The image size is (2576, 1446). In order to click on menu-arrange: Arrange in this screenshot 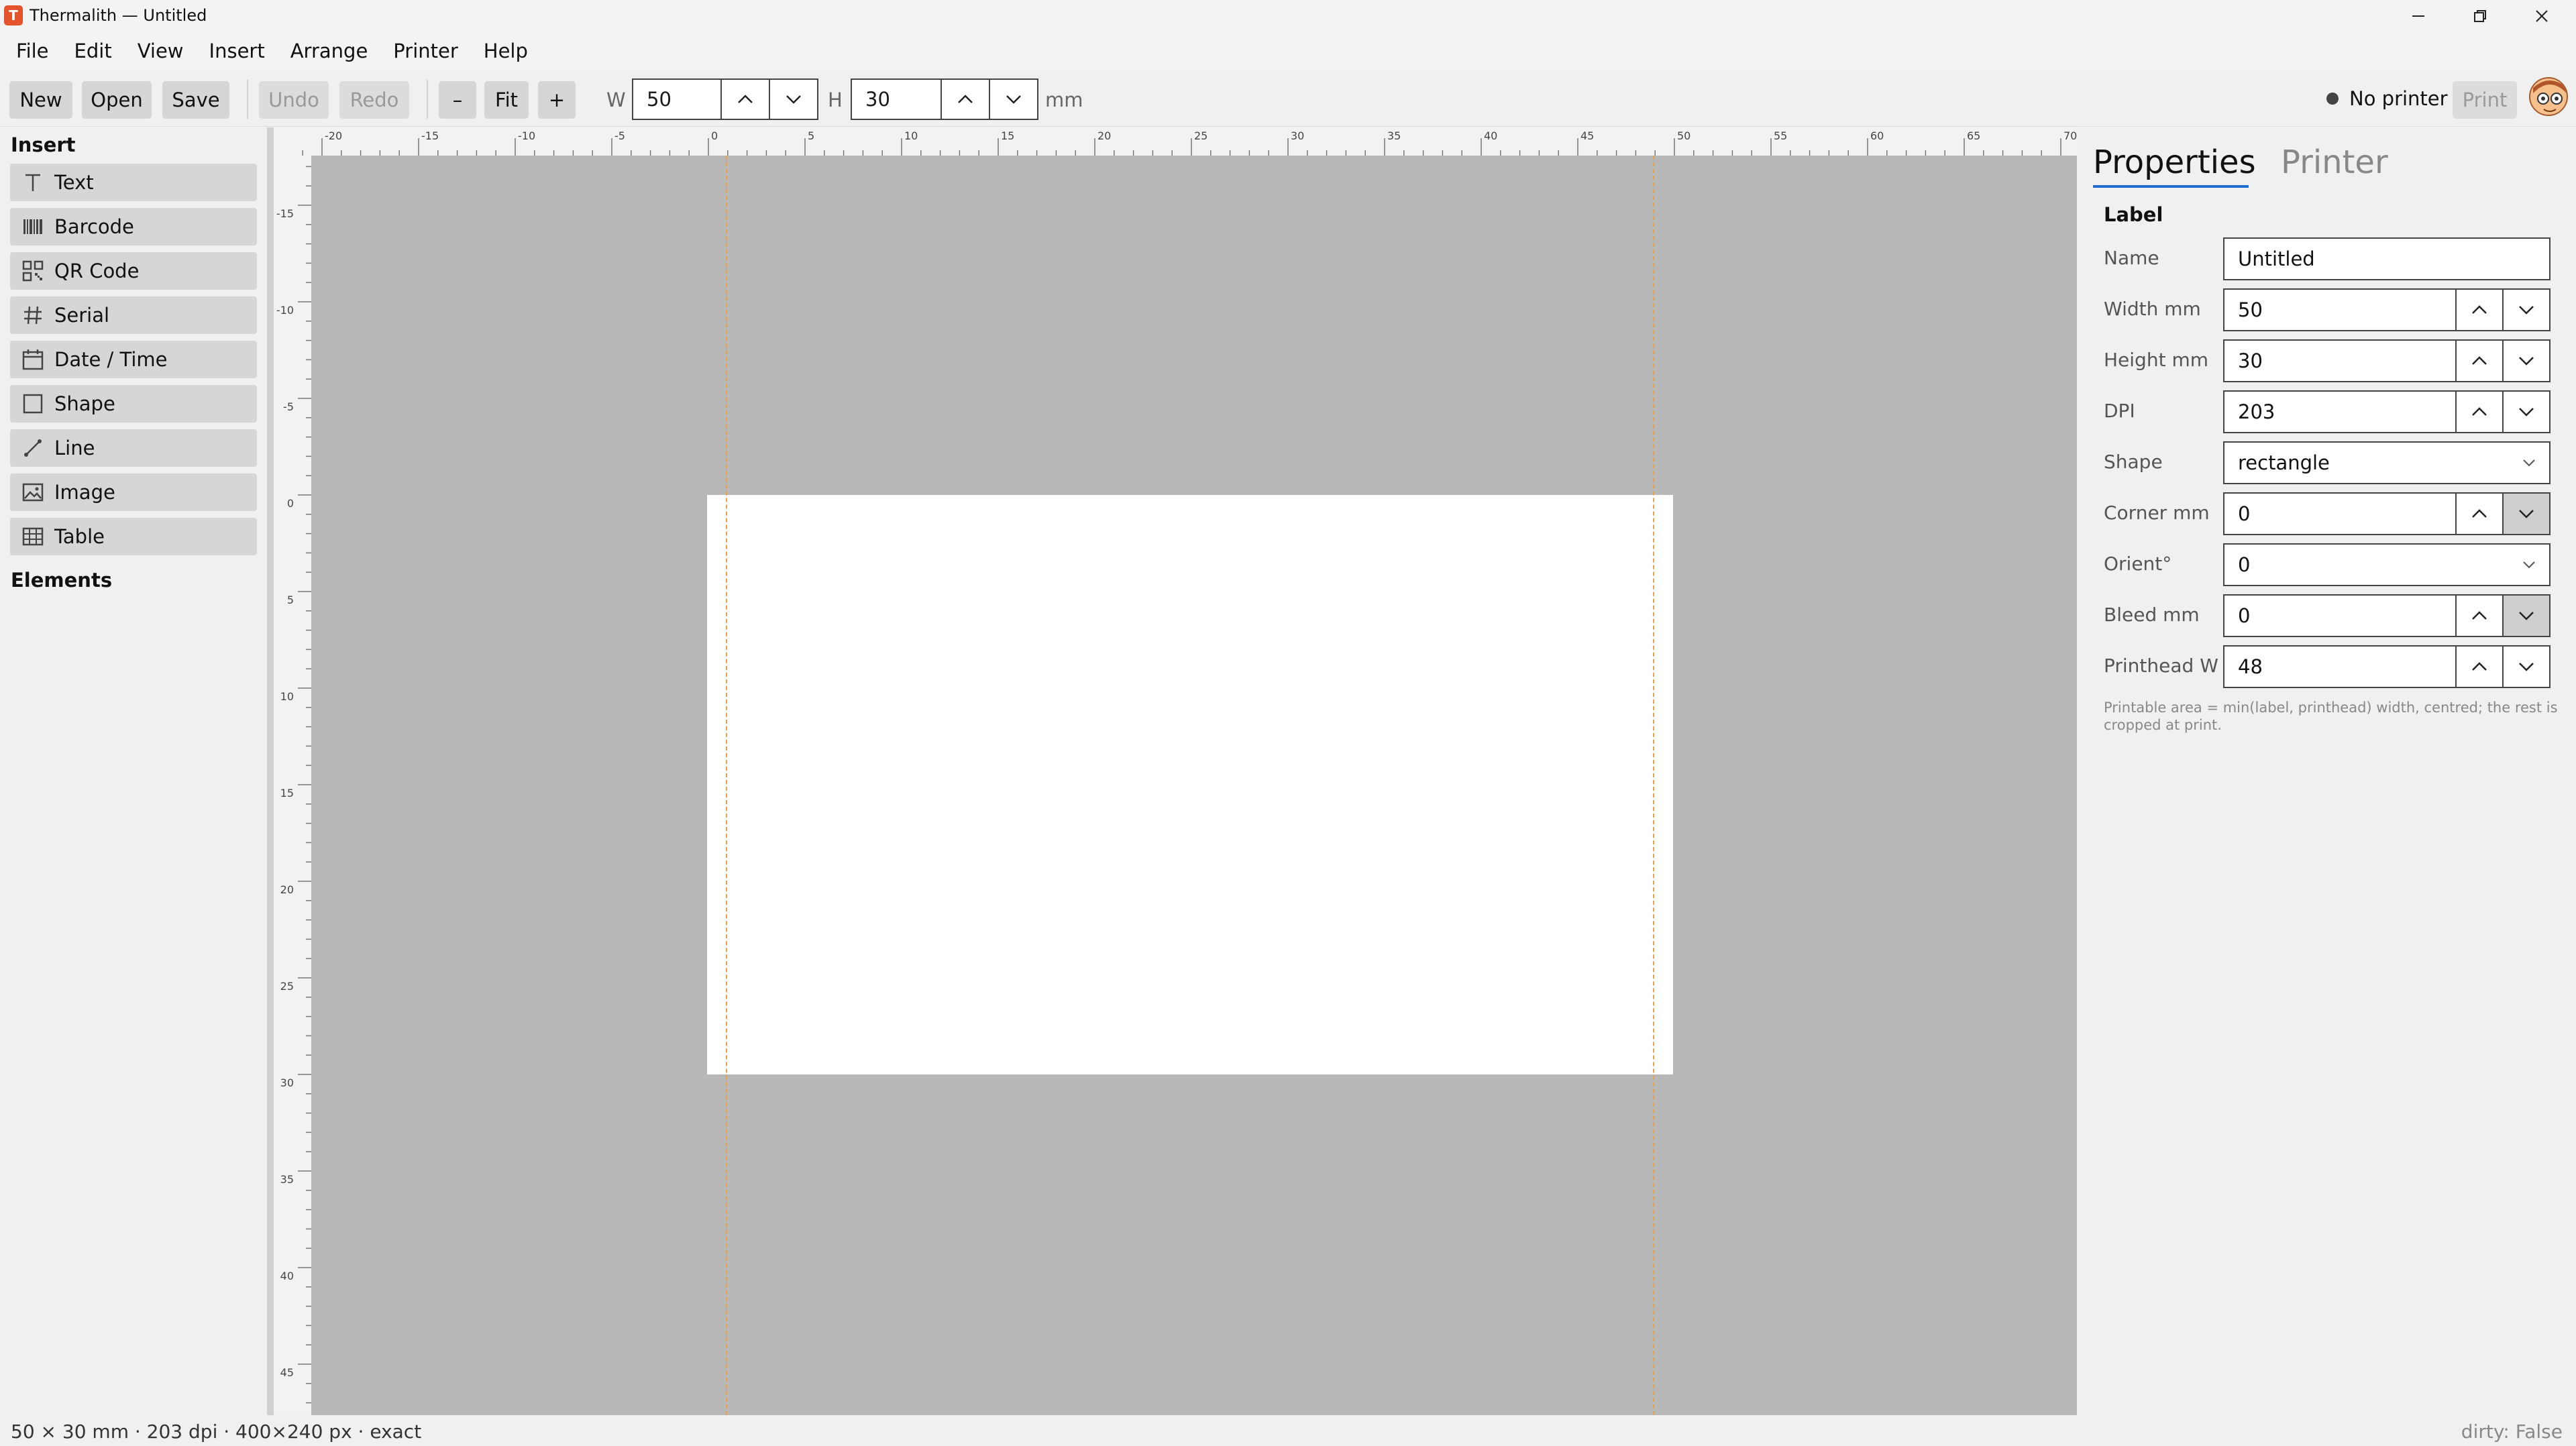, I will do `click(330, 51)`.